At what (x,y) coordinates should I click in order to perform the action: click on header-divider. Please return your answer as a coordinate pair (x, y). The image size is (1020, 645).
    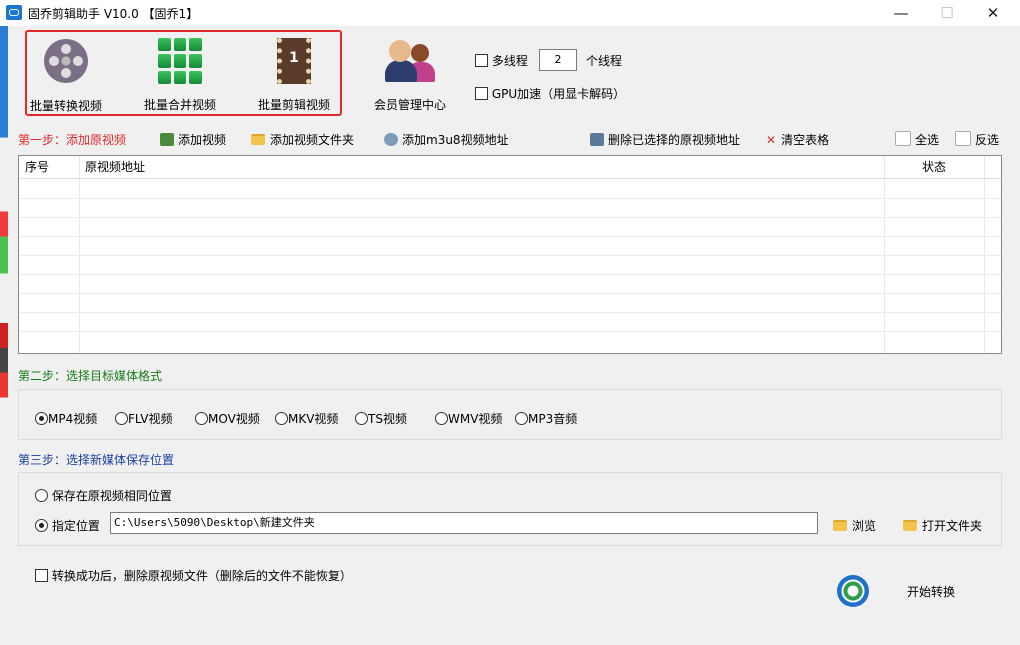
    Looking at the image, I should click on (510, 178).